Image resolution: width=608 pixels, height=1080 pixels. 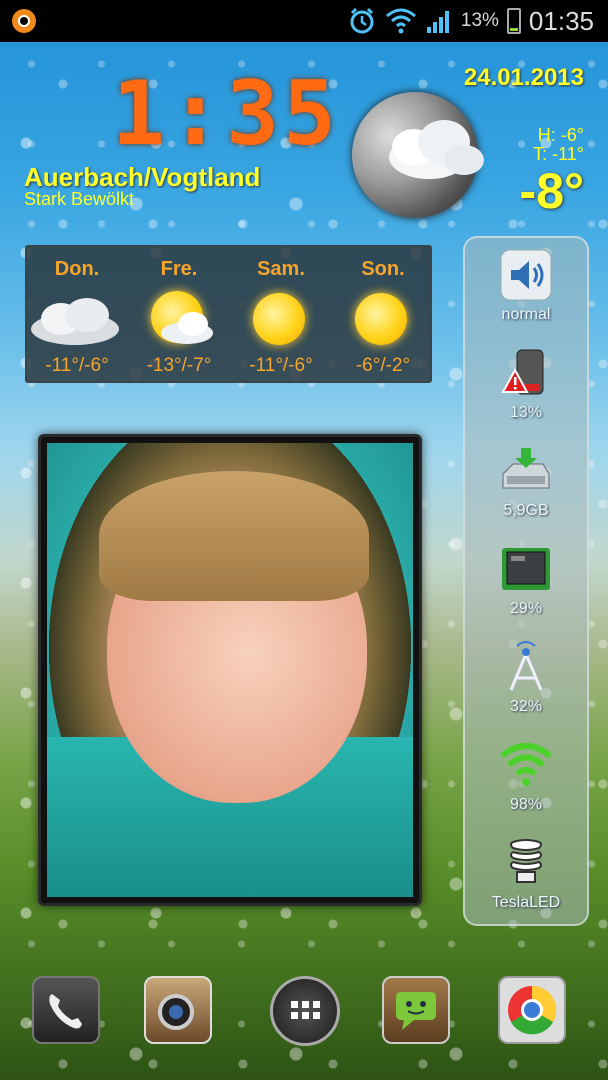 I want to click on forecast-day-0: Don. -11°/-6°, so click(x=77, y=312).